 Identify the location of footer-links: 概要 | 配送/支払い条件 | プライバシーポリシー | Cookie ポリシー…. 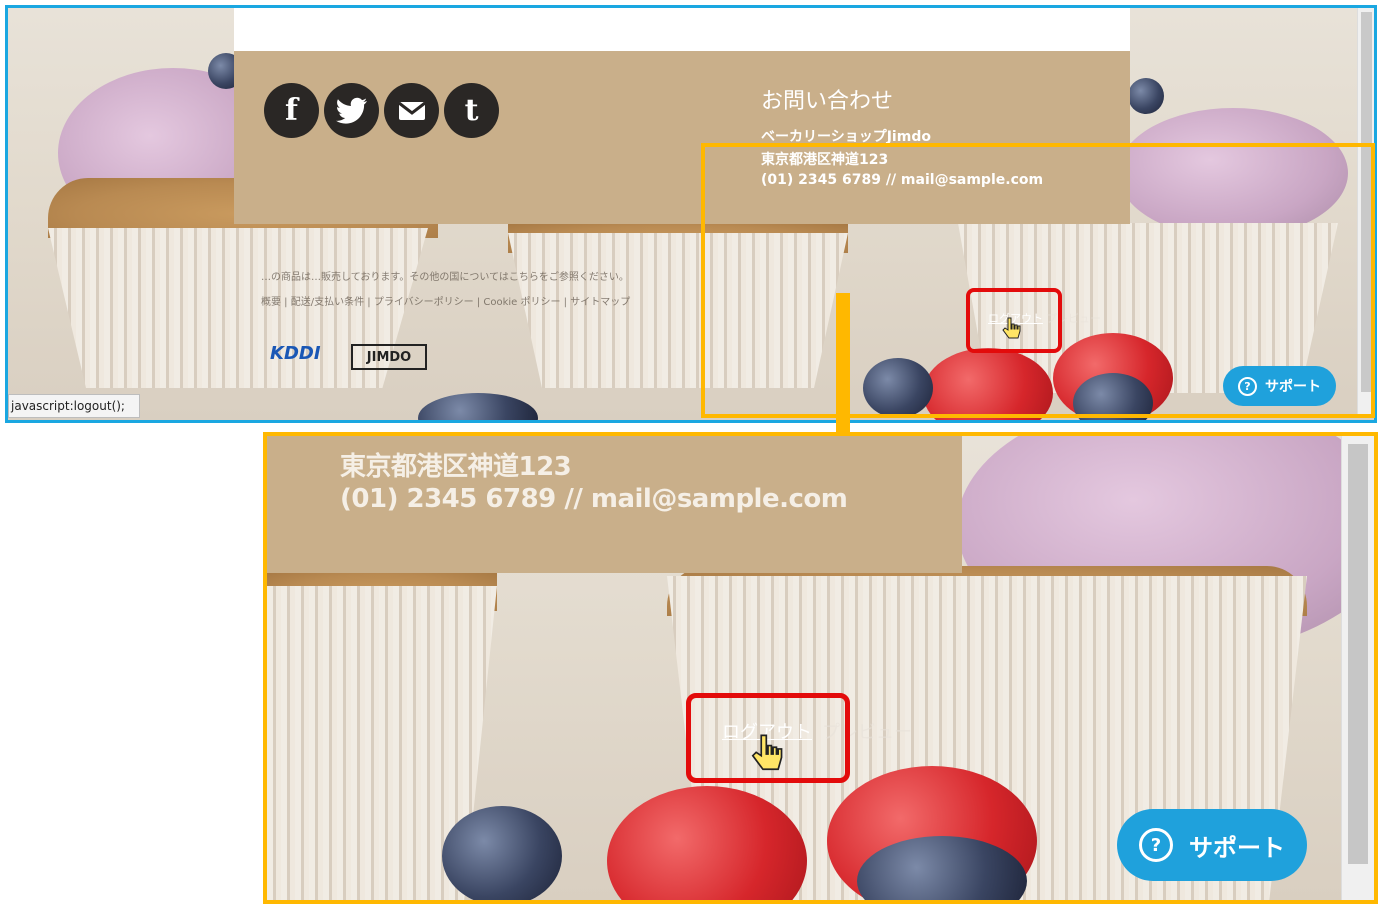
(445, 300).